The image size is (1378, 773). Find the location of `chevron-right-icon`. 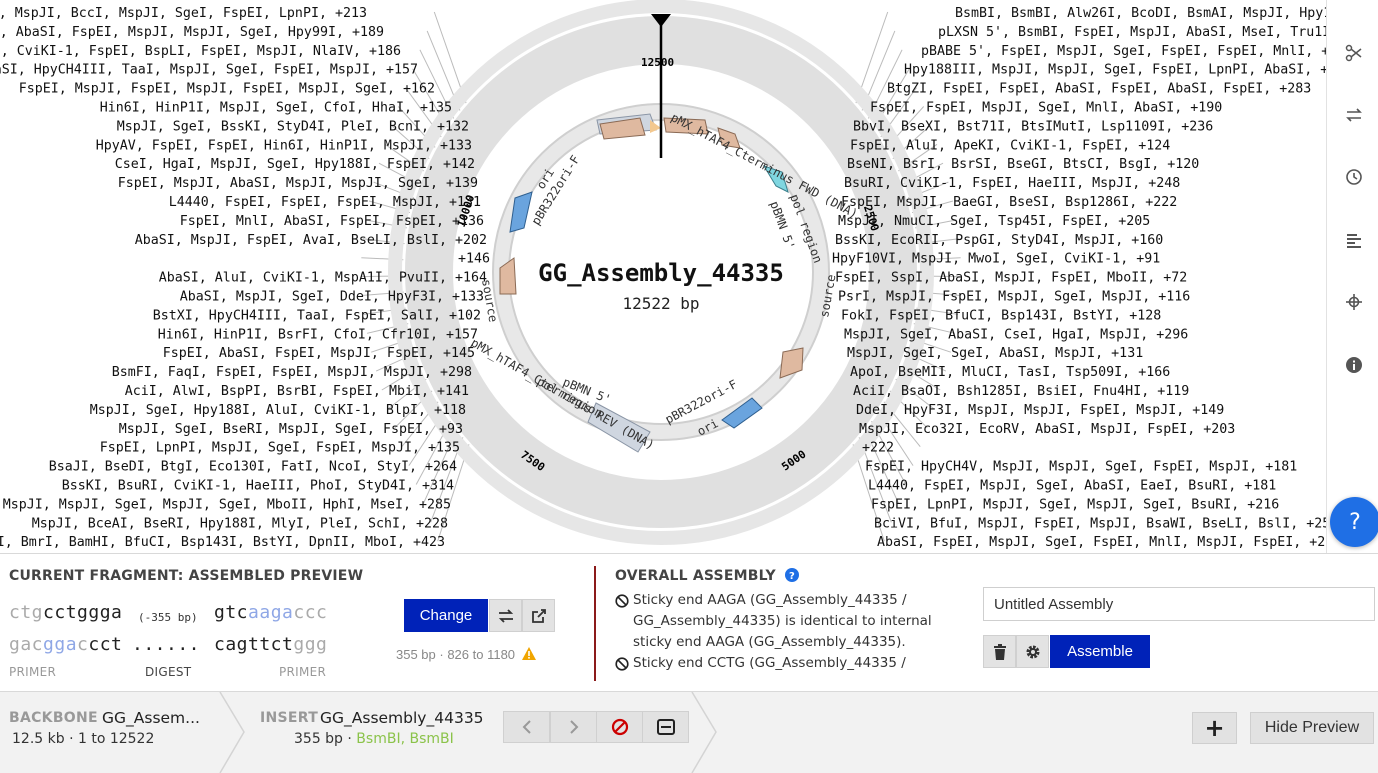

chevron-right-icon is located at coordinates (573, 727).